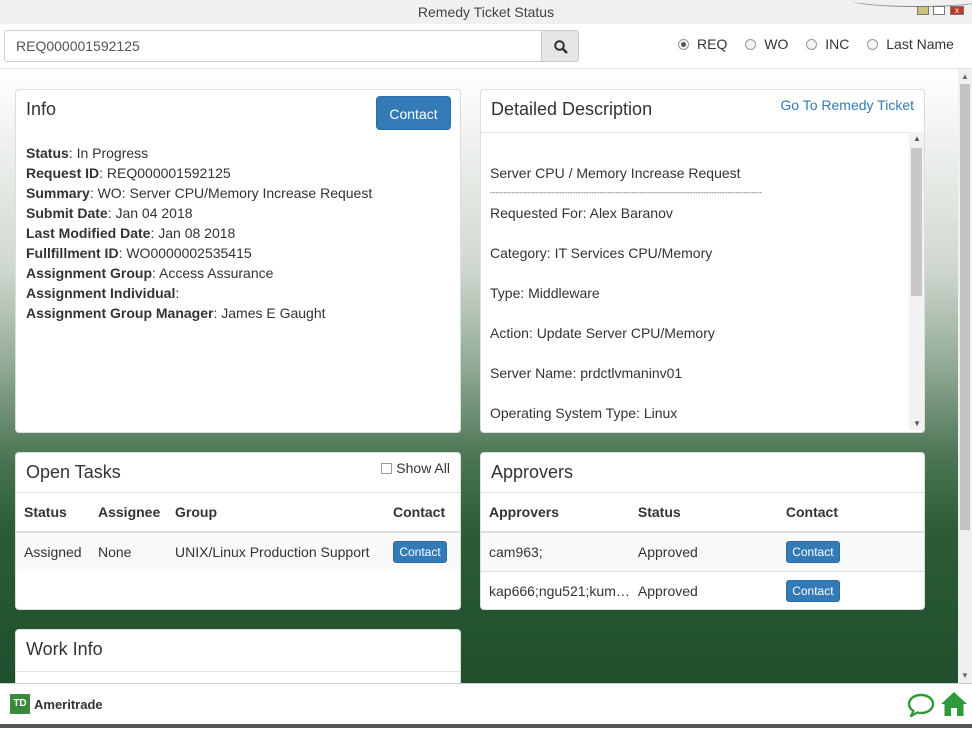 Image resolution: width=972 pixels, height=729 pixels. I want to click on description-line: Action: Update Server CPU/Memory, so click(602, 333).